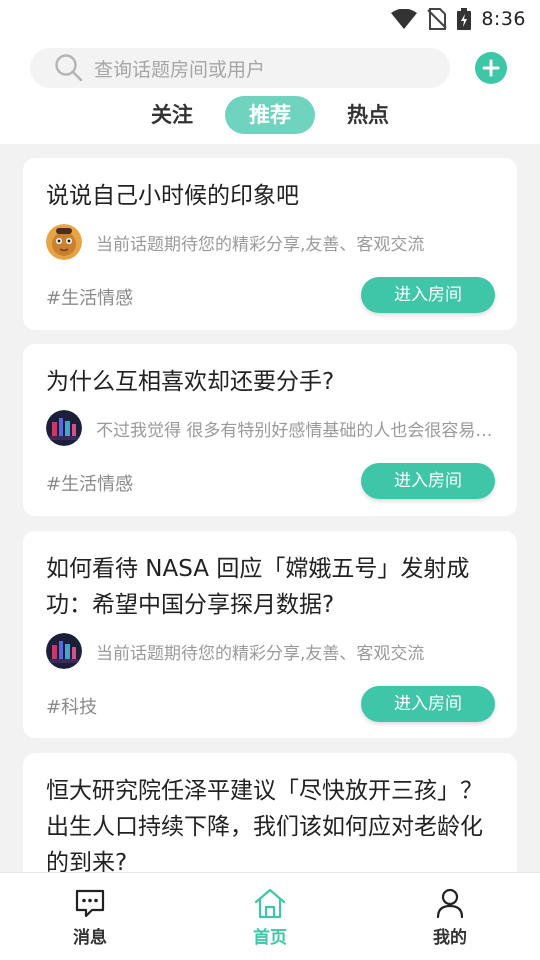 This screenshot has height=960, width=540. I want to click on no-sim-icon, so click(437, 19).